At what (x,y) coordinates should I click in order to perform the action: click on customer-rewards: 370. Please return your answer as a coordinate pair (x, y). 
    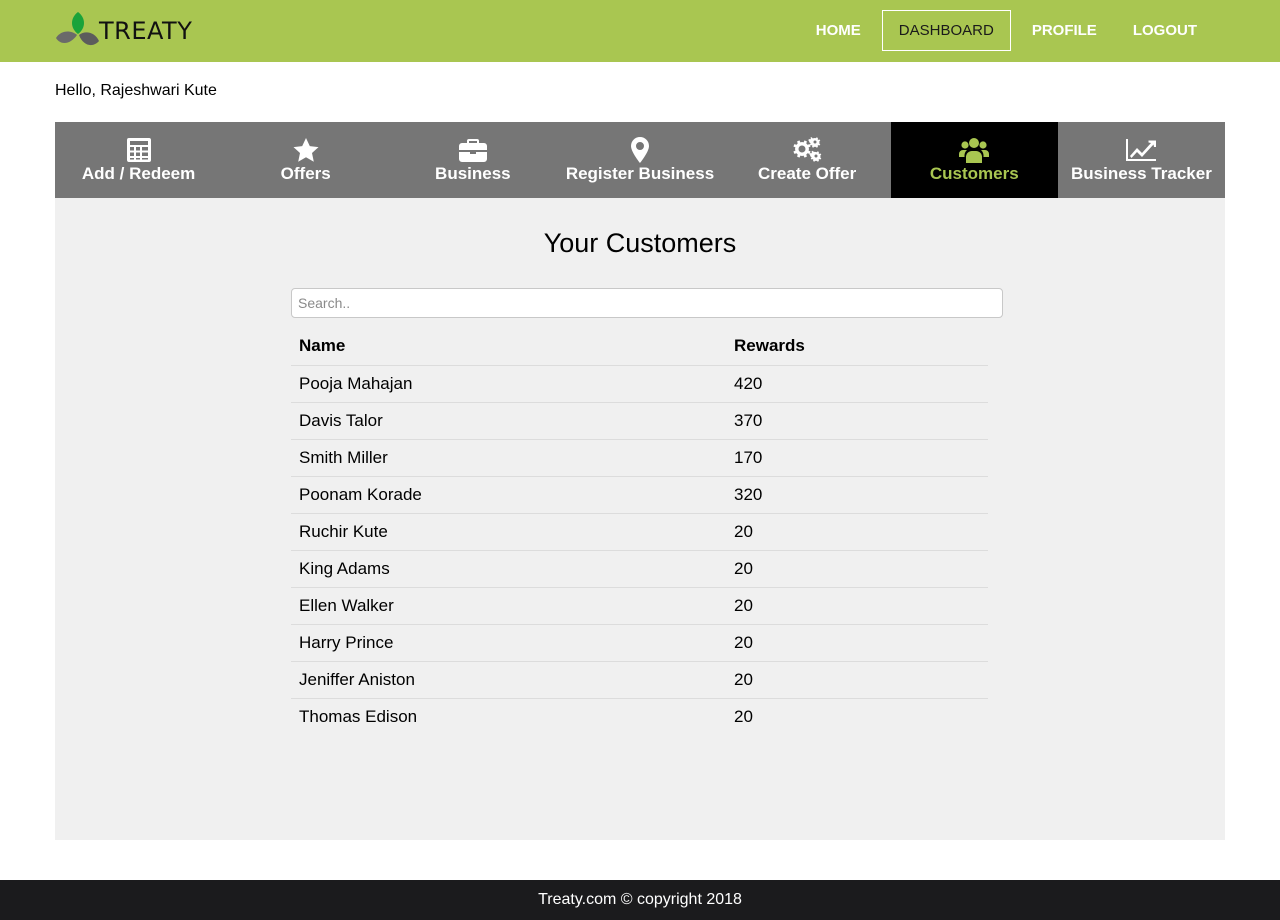
    Looking at the image, I should click on (857, 421).